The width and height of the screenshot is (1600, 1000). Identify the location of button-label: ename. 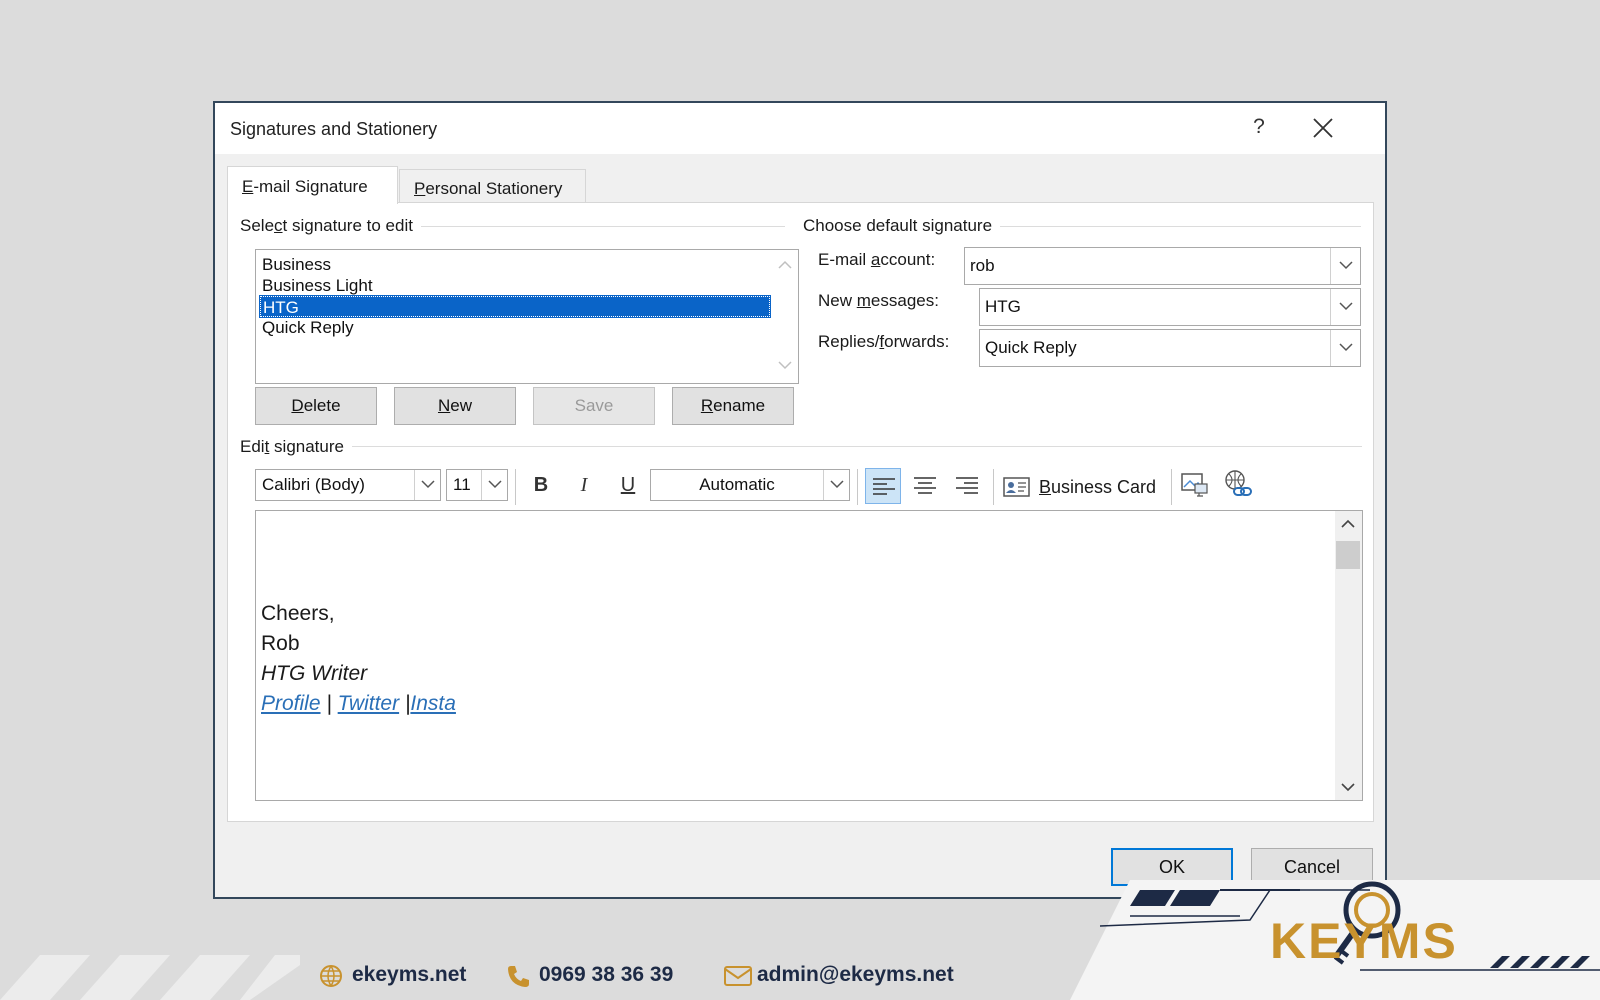
(739, 405).